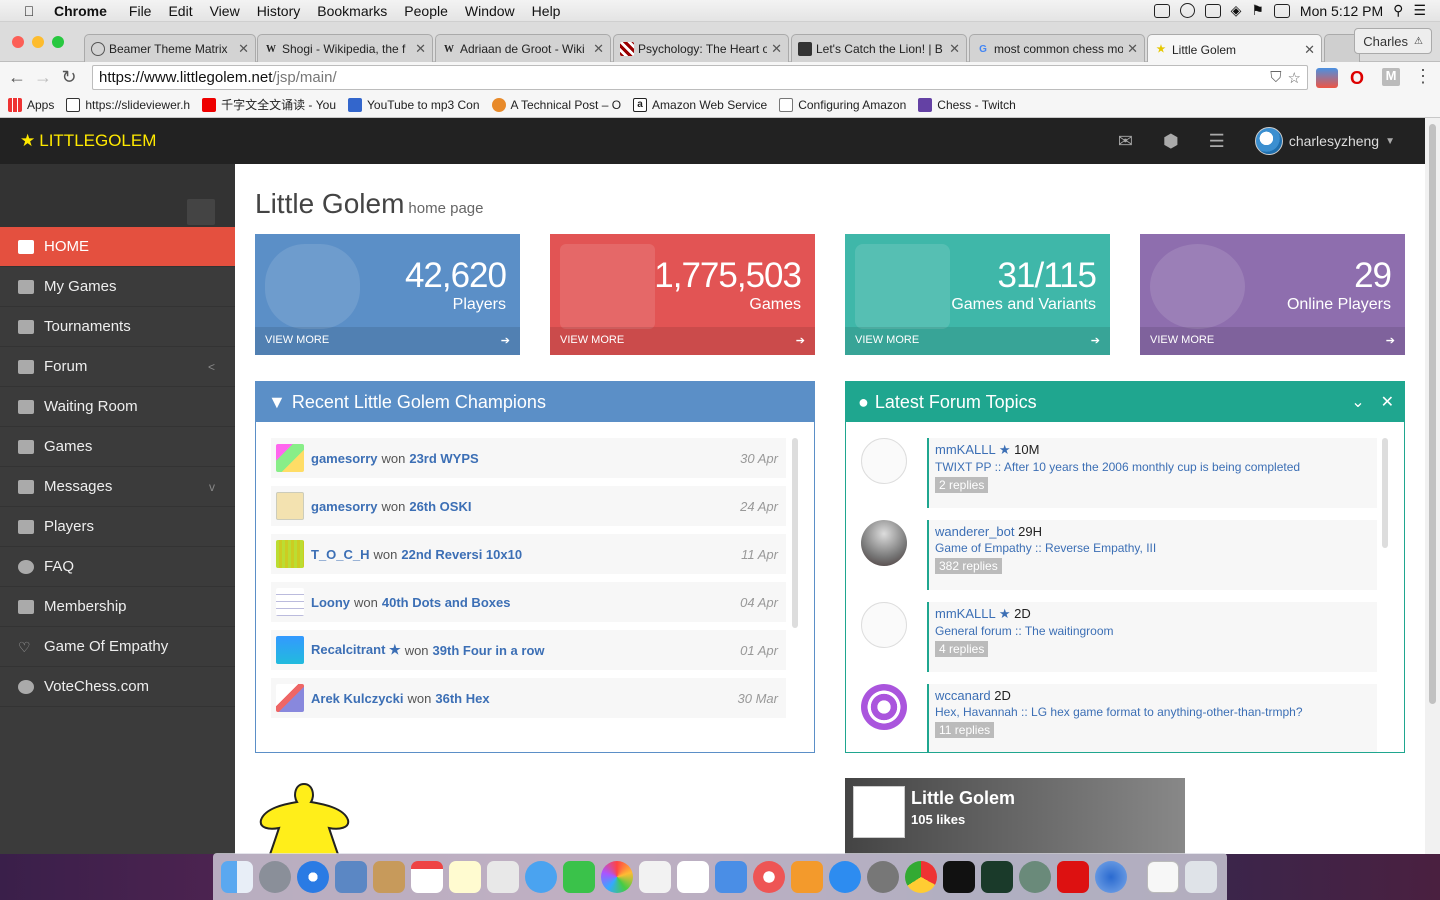 This screenshot has width=1440, height=900. What do you see at coordinates (279, 11) in the screenshot?
I see `menu-history: History` at bounding box center [279, 11].